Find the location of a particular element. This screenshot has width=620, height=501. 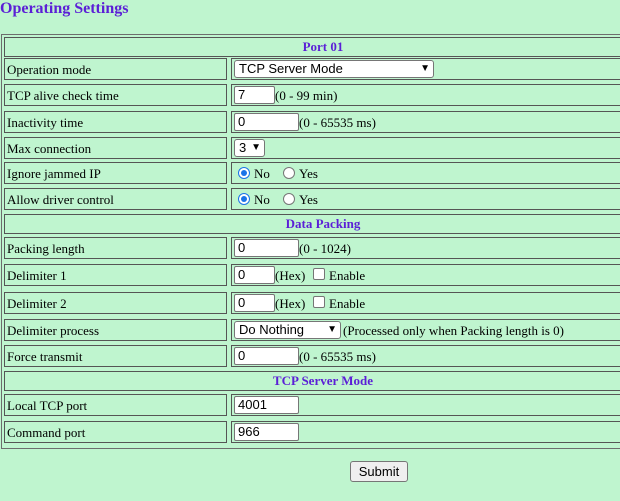

delimiter-1-enable-checkbox is located at coordinates (319, 274).